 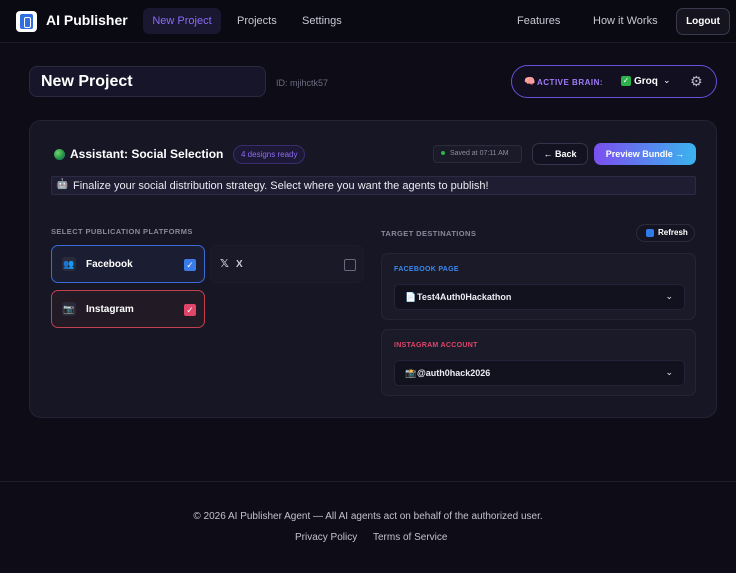 I want to click on logout-button: Logout, so click(x=703, y=21).